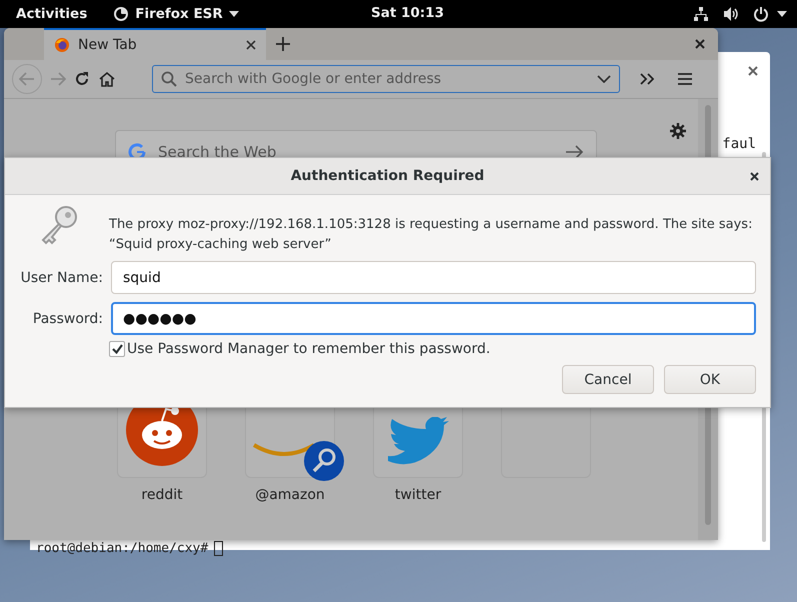 This screenshot has width=797, height=602. Describe the element at coordinates (608, 379) in the screenshot. I see `cancel-button: Cancel` at that location.